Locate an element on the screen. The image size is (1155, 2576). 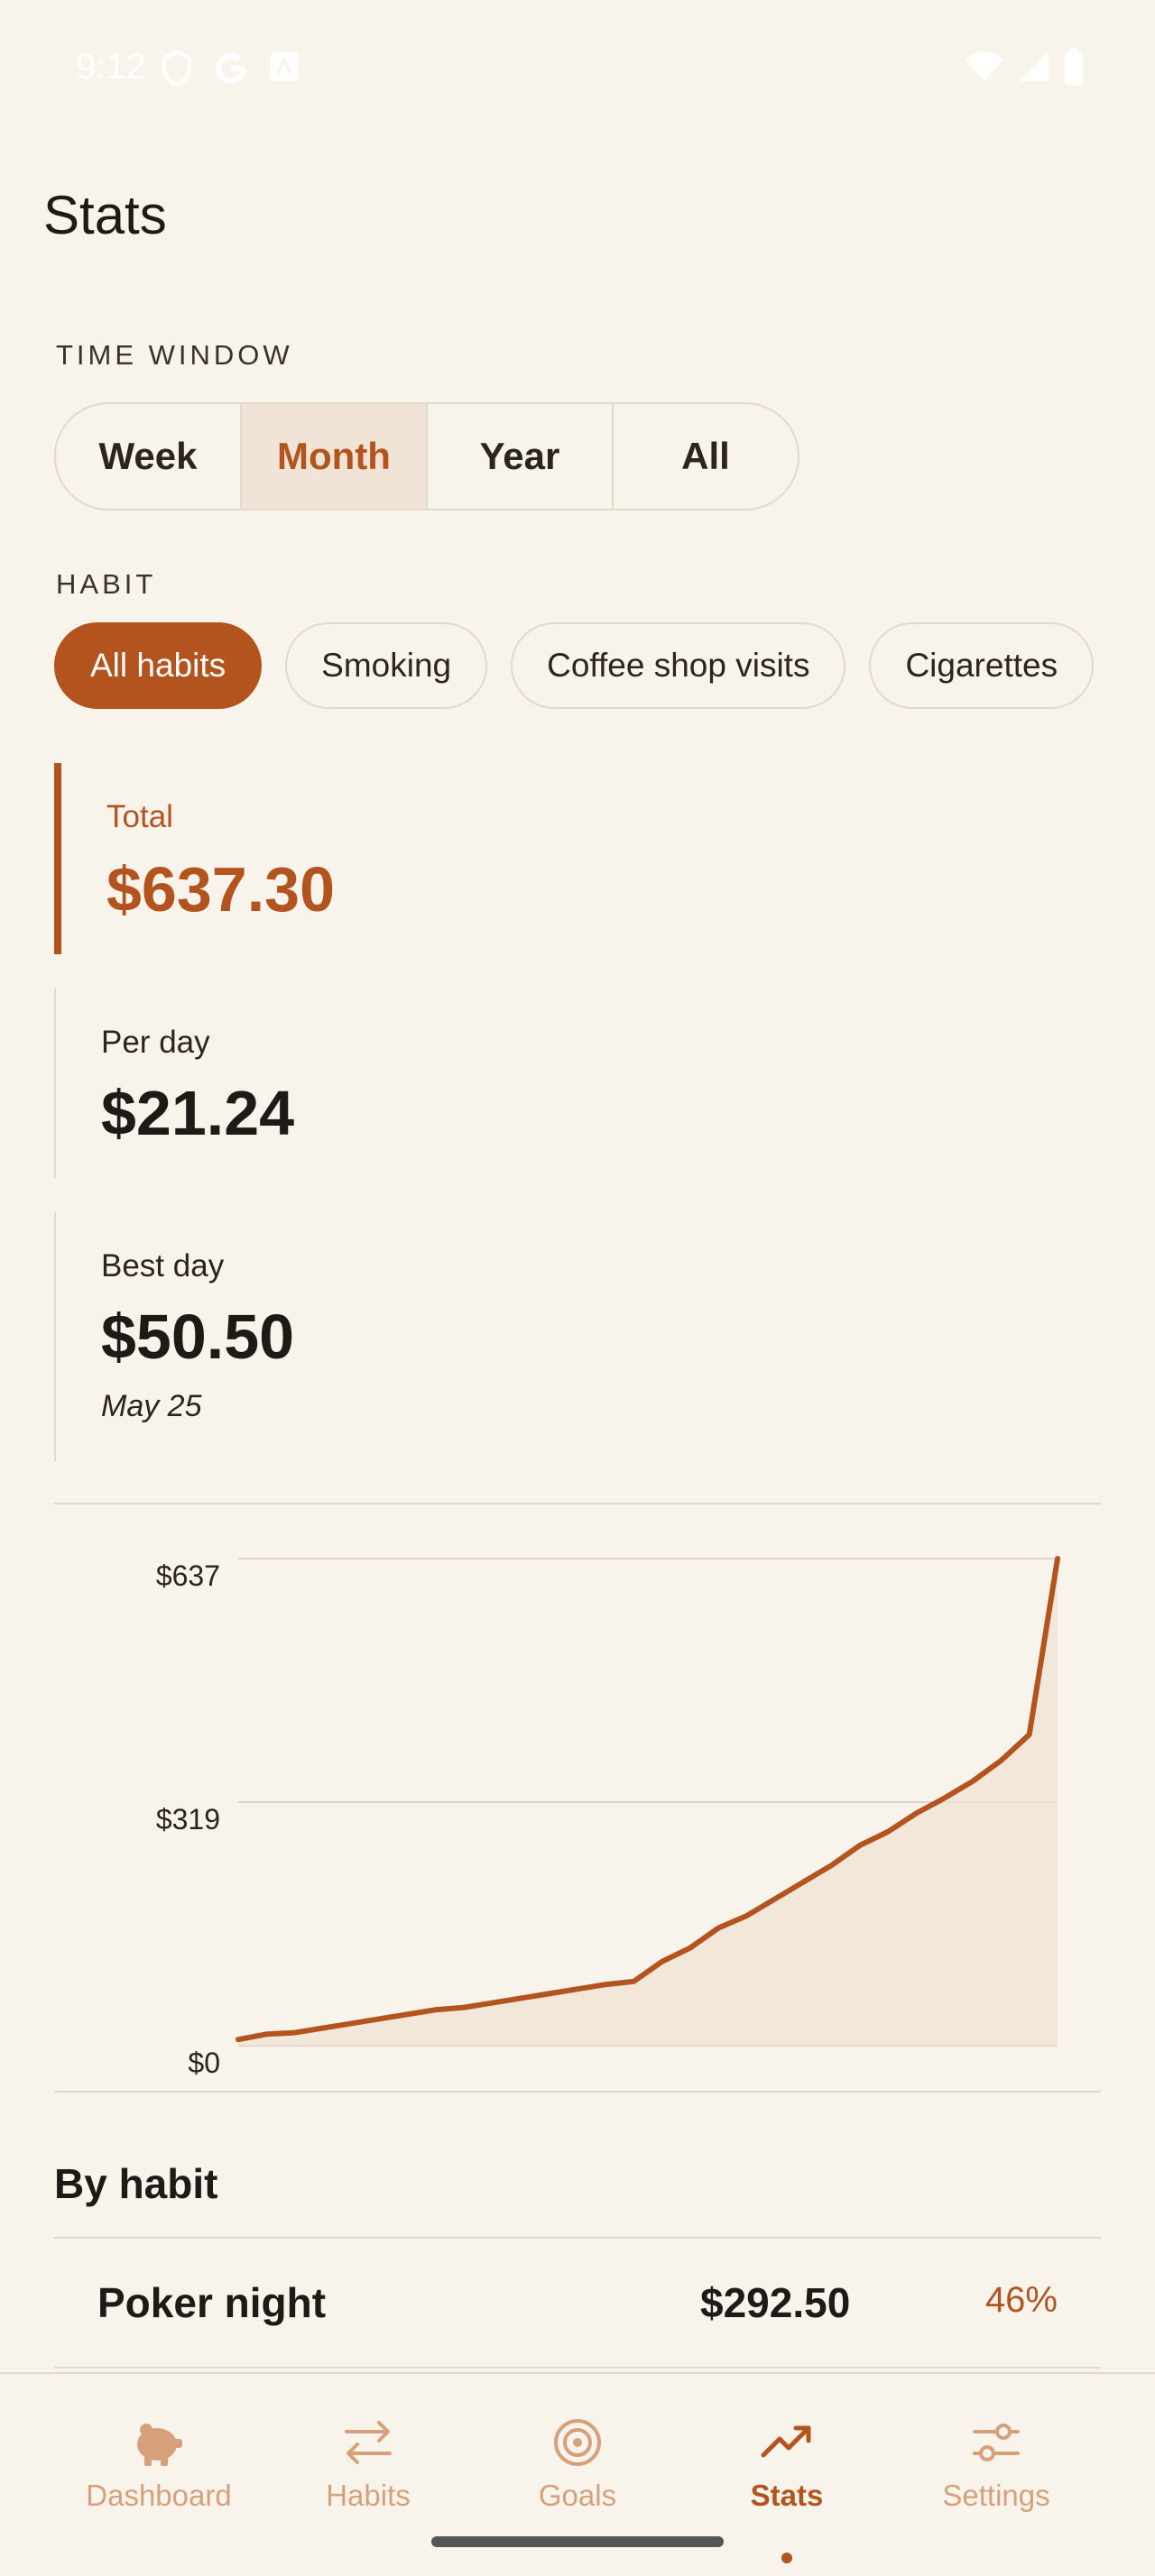
time-window-week: Week is located at coordinates (149, 456).